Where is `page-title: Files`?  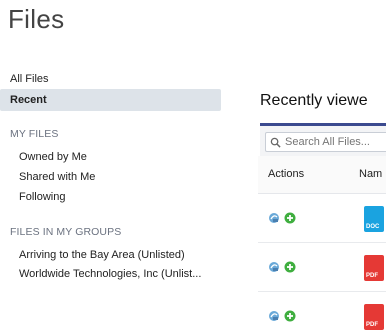
page-title: Files is located at coordinates (36, 19).